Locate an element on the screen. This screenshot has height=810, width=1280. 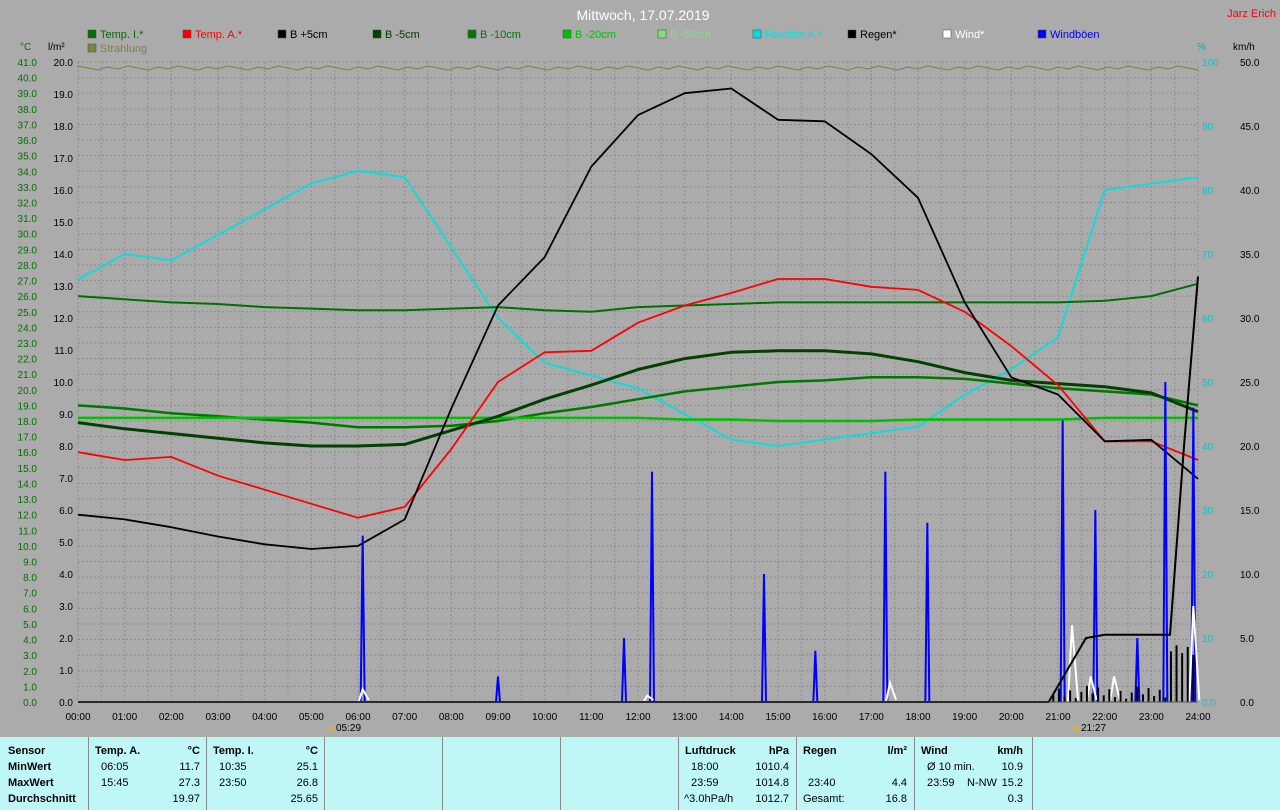
wind-tick-label: 45.0 is located at coordinates (1250, 127).